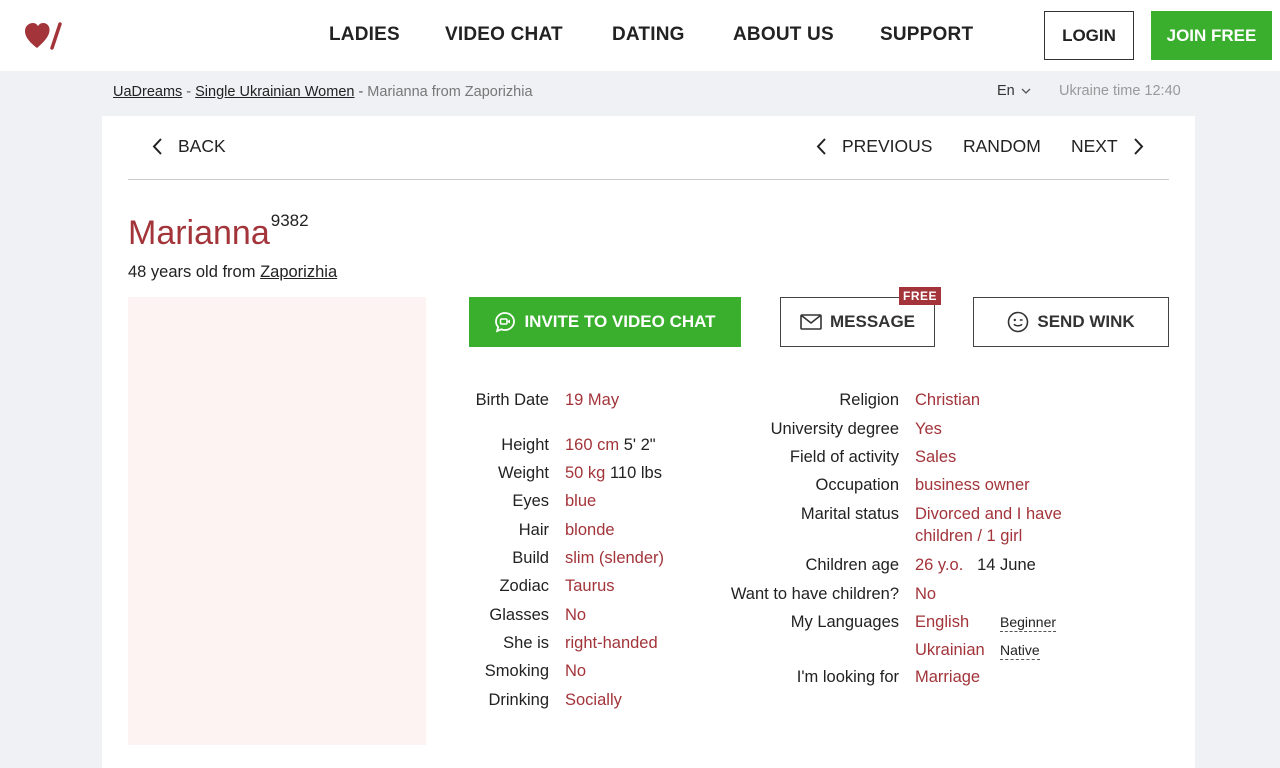 The image size is (1280, 768). Describe the element at coordinates (620, 321) in the screenshot. I see `video-chat-label: INVITE TO VIDEO CHAT` at that location.